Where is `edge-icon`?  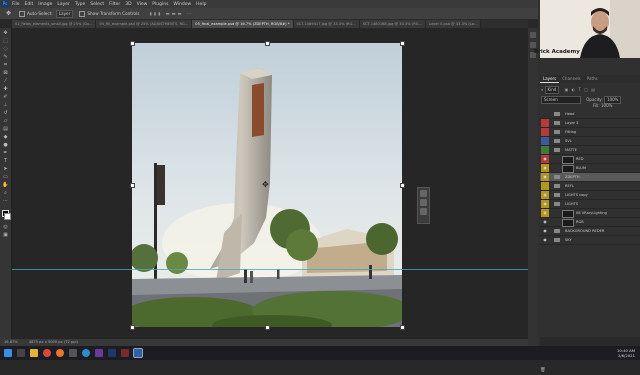
edge-icon is located at coordinates (86, 353).